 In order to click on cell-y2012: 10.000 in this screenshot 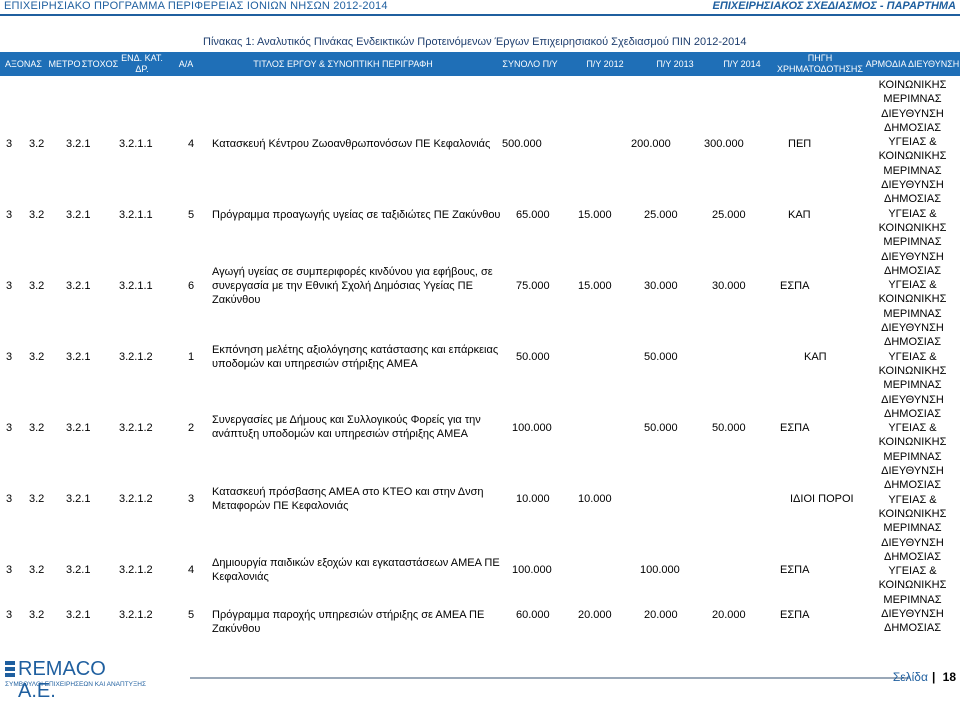, I will do `click(595, 499)`.